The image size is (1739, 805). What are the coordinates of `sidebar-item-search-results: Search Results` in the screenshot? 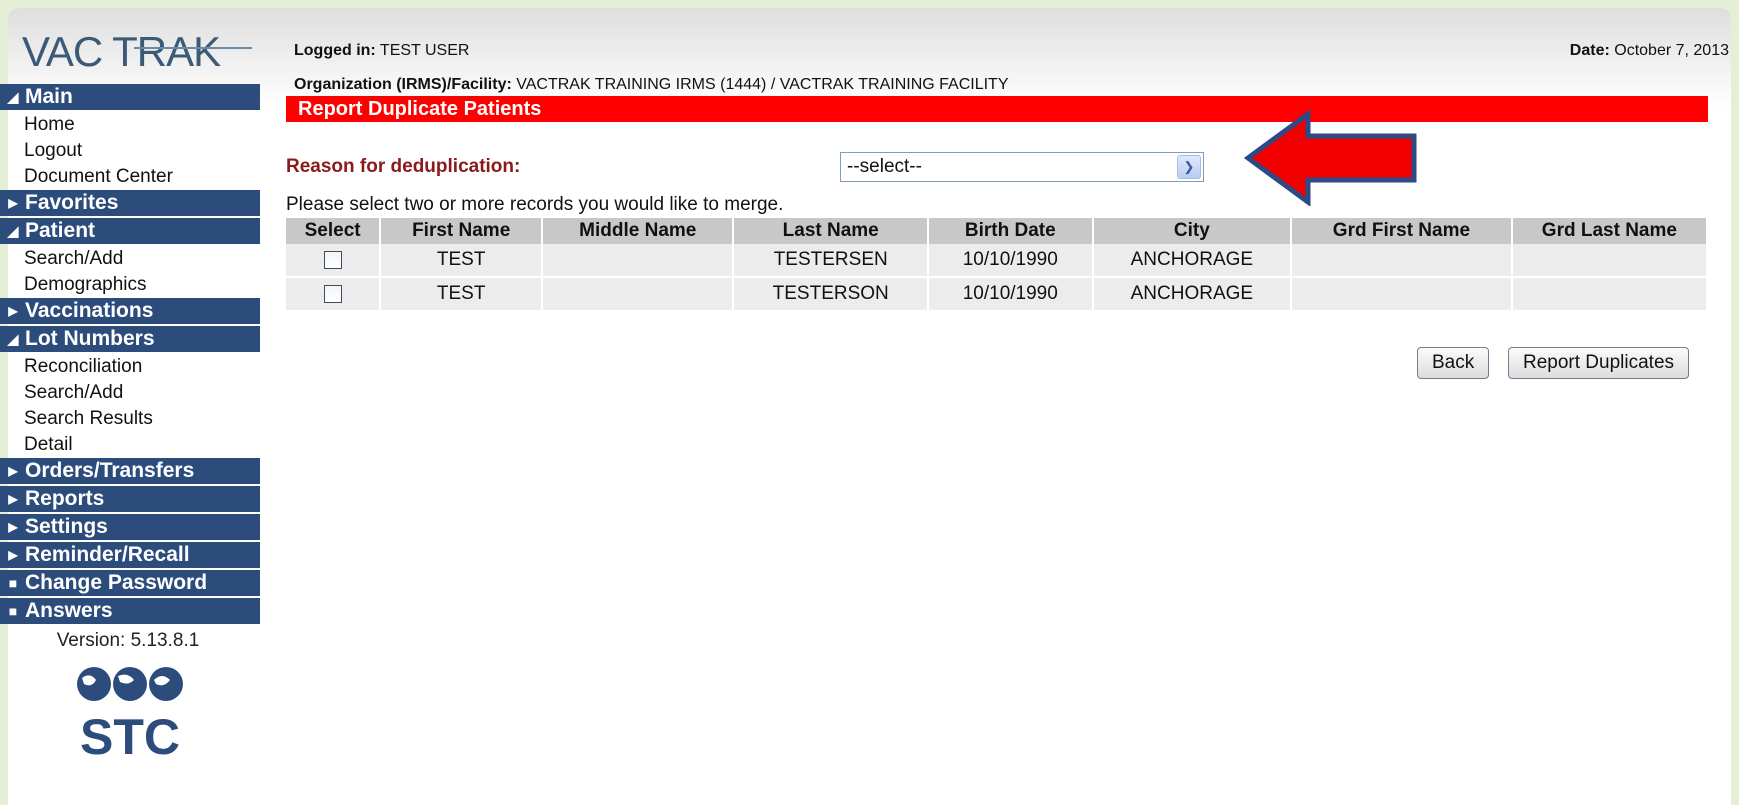 It's located at (130, 419).